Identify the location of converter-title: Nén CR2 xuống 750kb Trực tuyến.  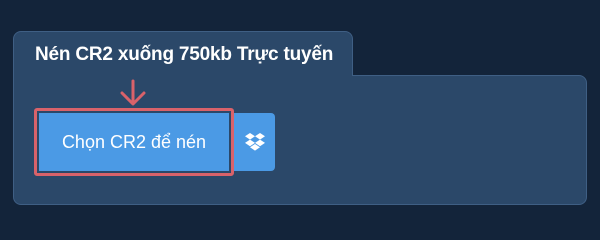
(184, 54).